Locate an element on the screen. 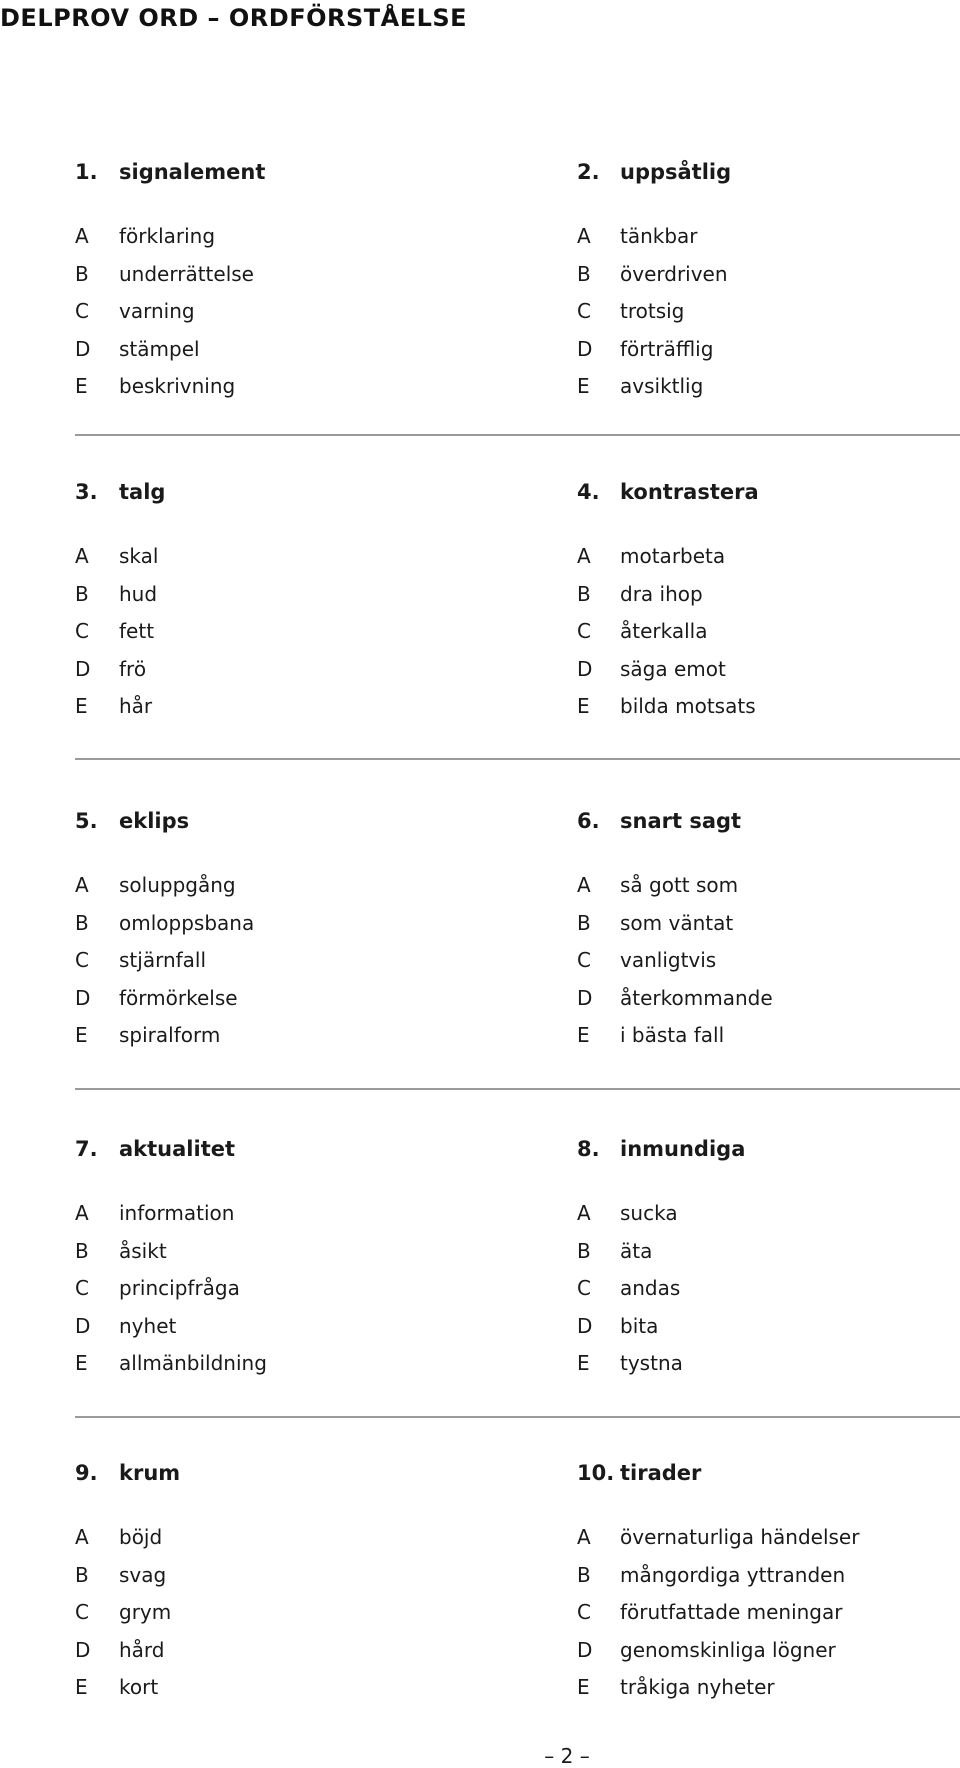 The height and width of the screenshot is (1768, 960). option-text: andas is located at coordinates (650, 1288).